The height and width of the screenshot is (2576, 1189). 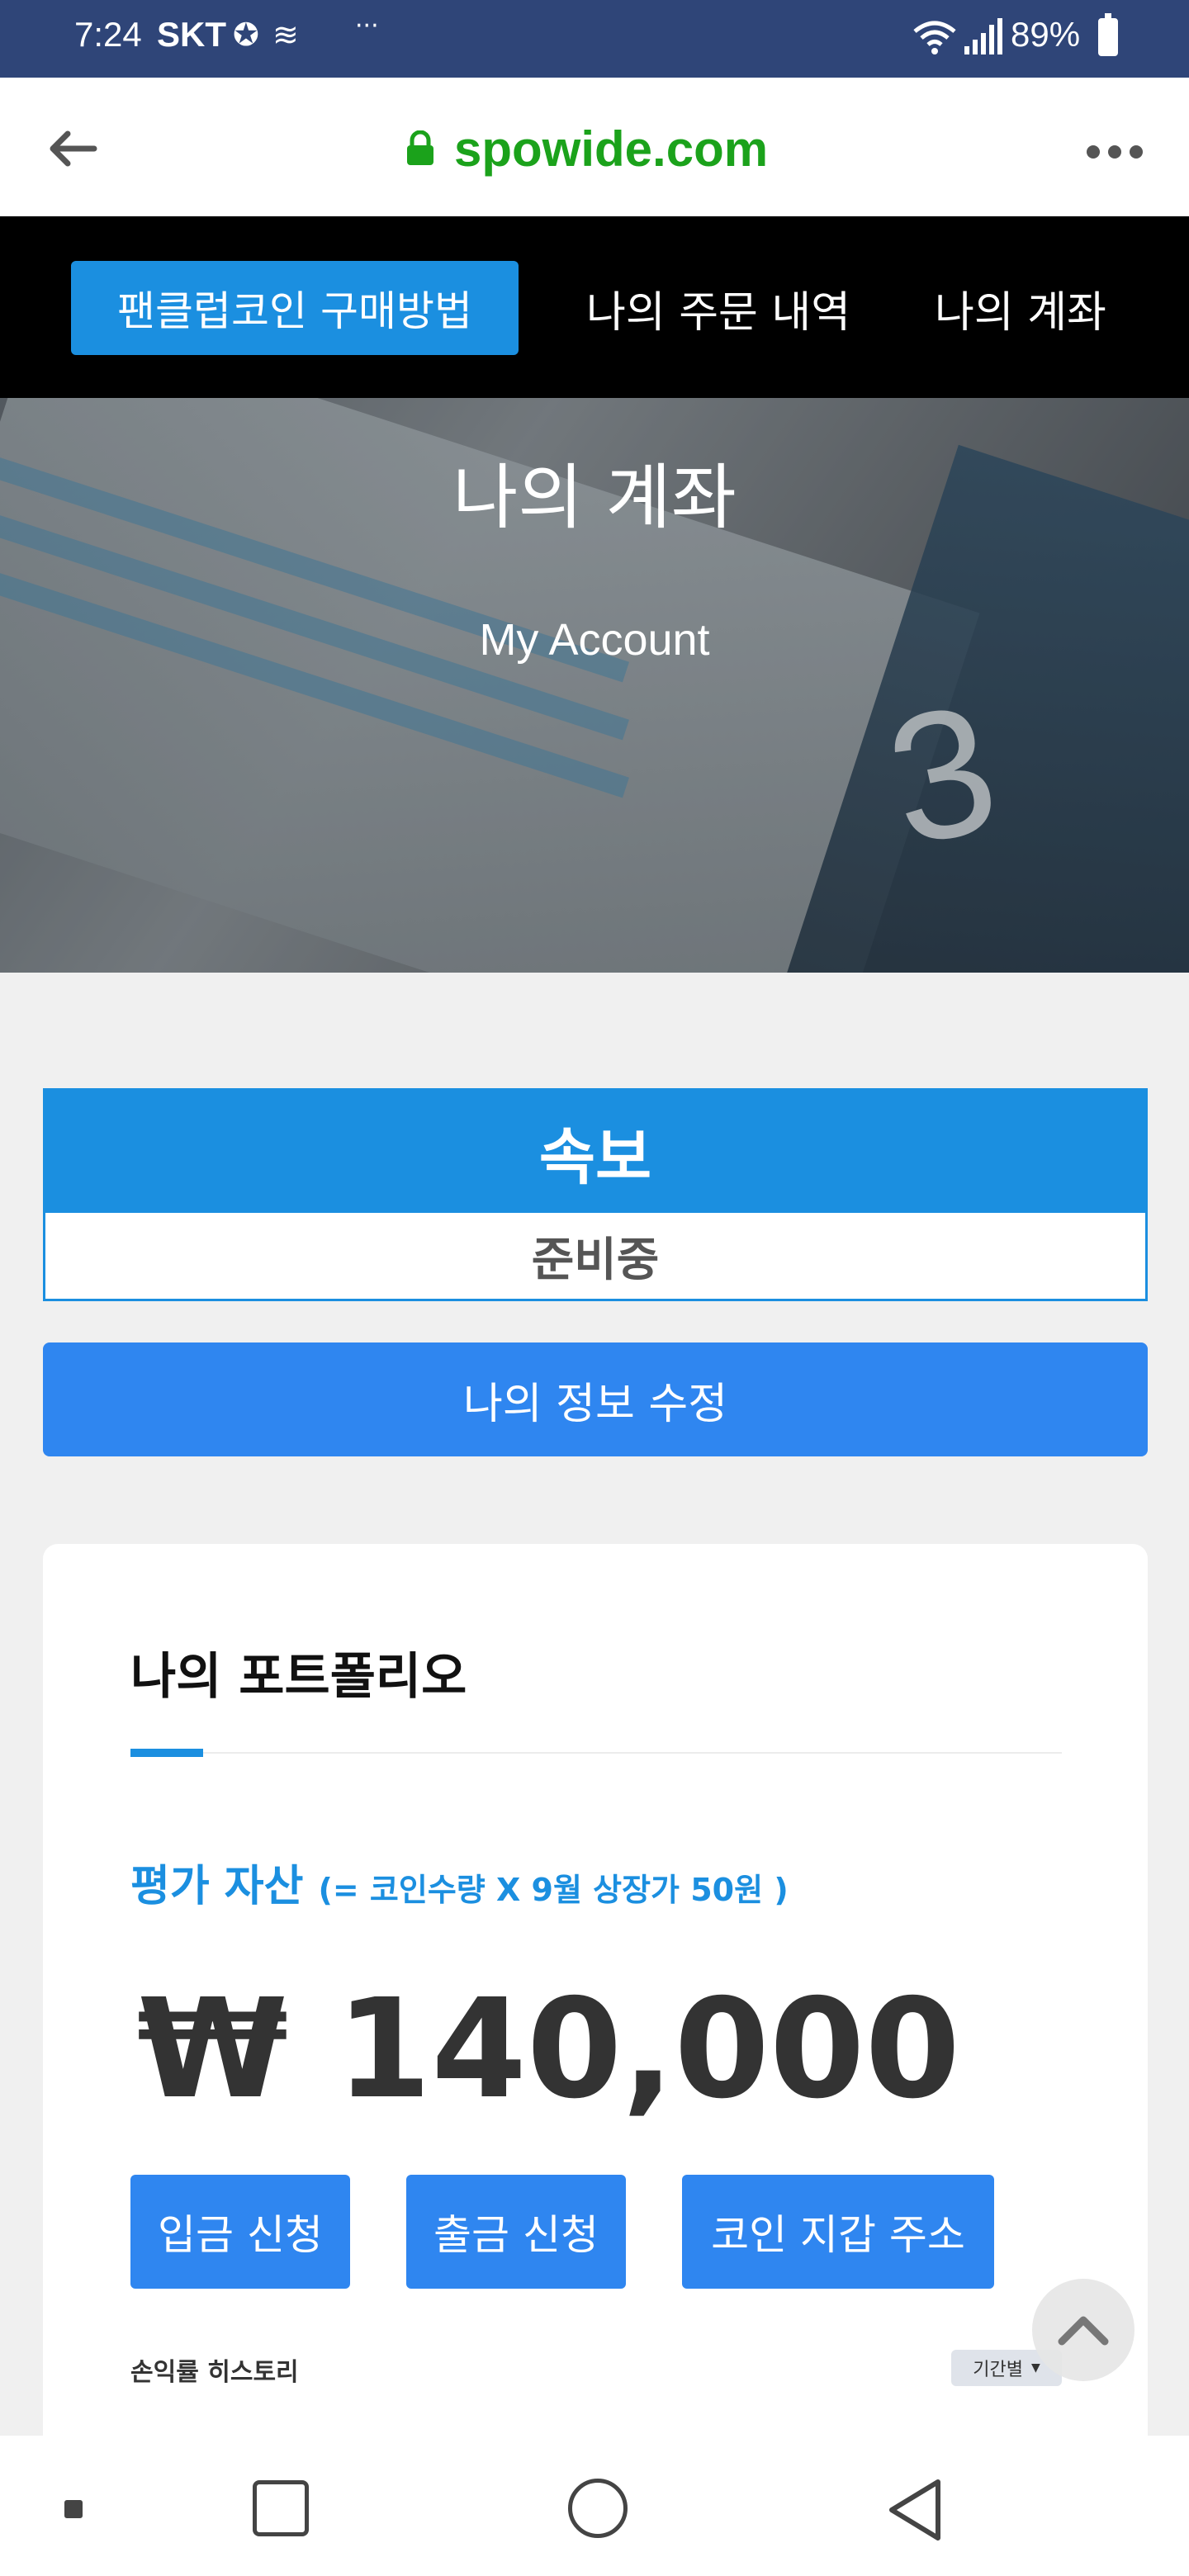 What do you see at coordinates (934, 37) in the screenshot?
I see `wifi-icon` at bounding box center [934, 37].